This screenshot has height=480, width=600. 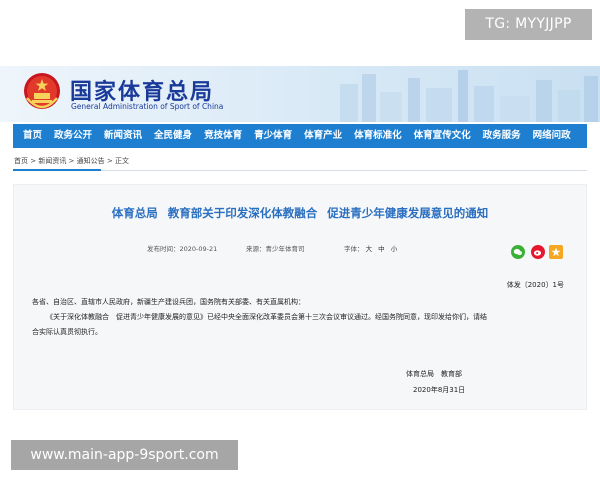 I want to click on nav-item-competitive-sports: 竞技体育, so click(x=223, y=136).